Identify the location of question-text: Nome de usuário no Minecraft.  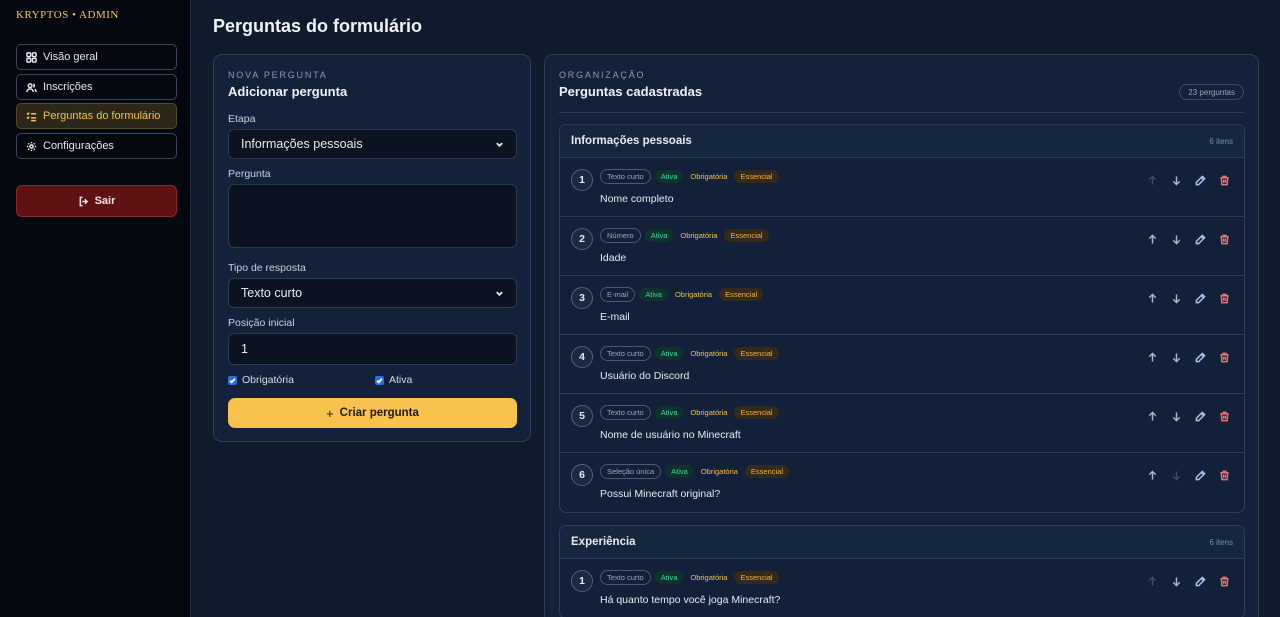
(670, 435).